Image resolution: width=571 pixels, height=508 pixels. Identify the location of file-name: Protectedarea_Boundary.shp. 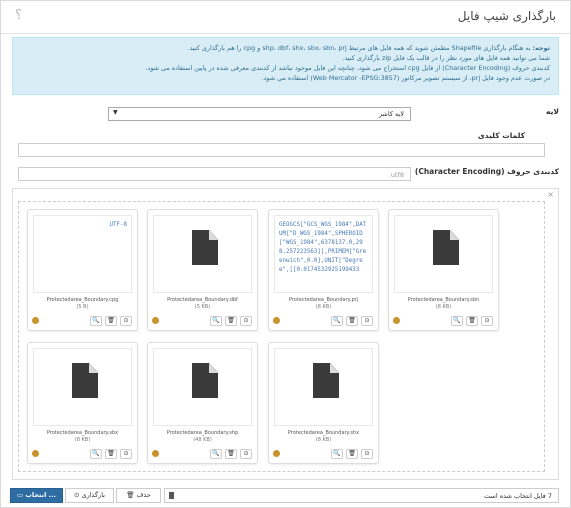
(202, 433).